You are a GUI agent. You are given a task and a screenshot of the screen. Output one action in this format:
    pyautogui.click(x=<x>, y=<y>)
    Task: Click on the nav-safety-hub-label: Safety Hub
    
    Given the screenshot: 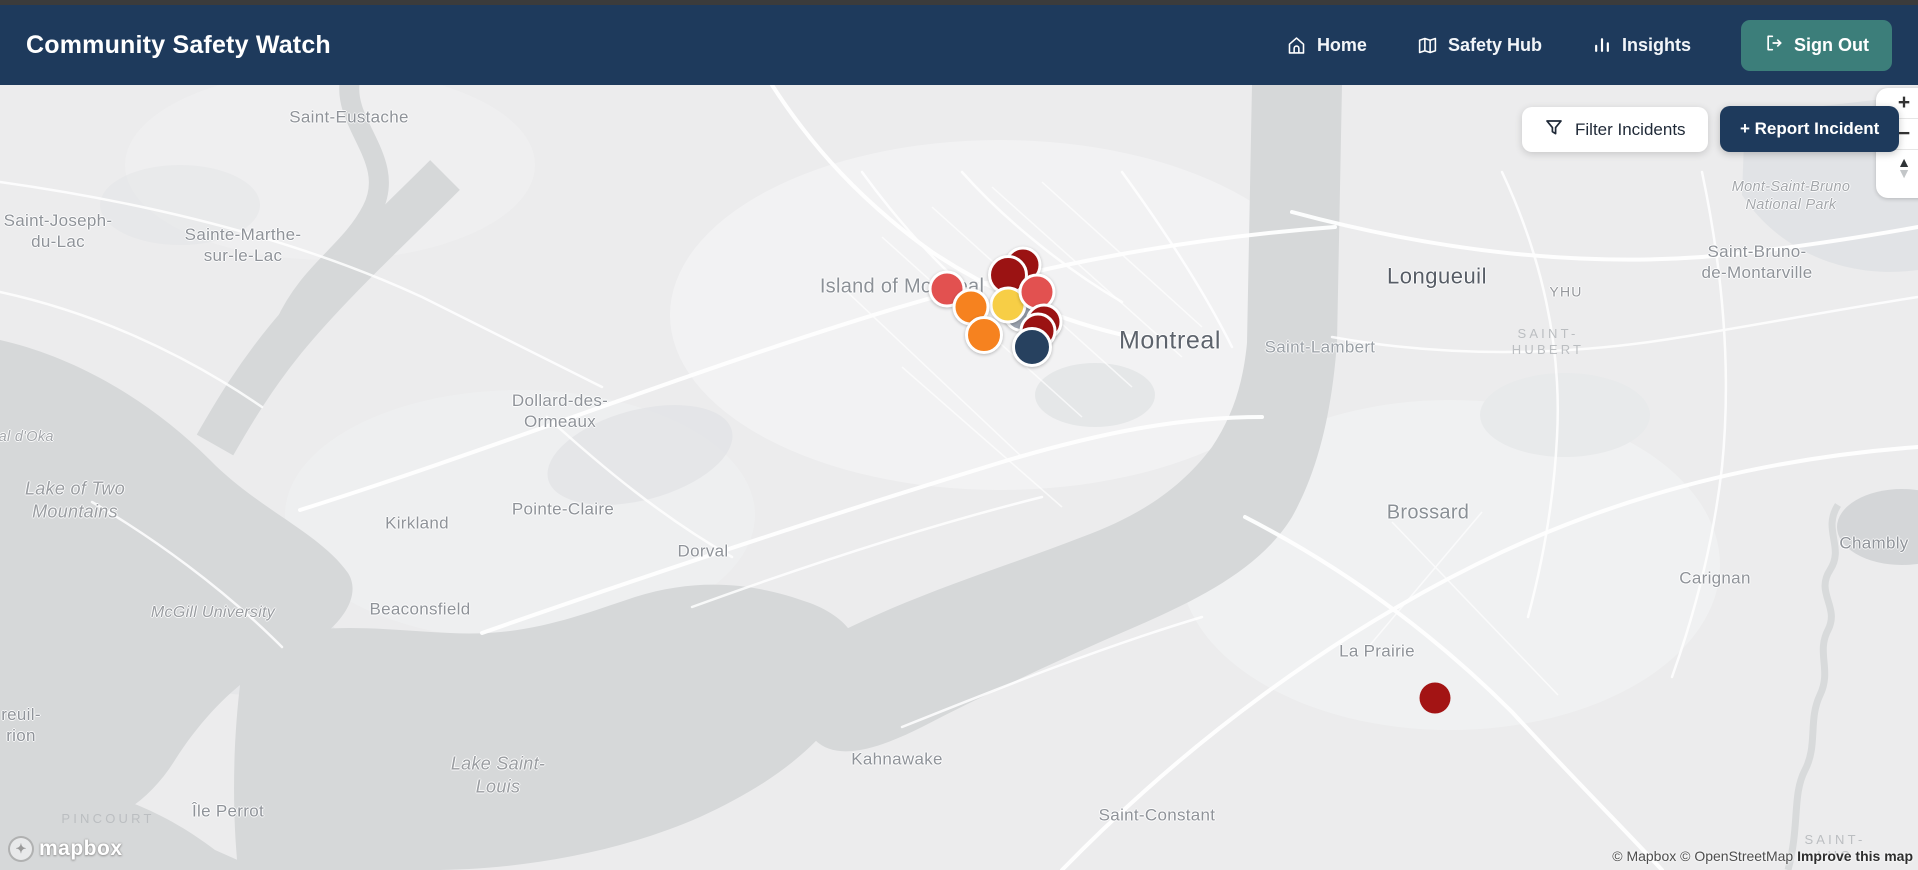 What is the action you would take?
    pyautogui.click(x=1494, y=44)
    